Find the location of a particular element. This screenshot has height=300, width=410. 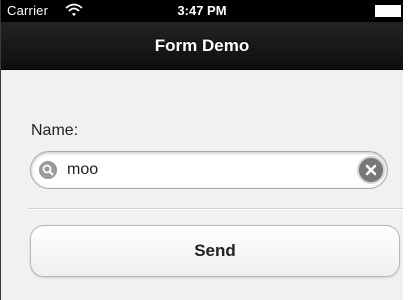

search-field is located at coordinates (209, 170).